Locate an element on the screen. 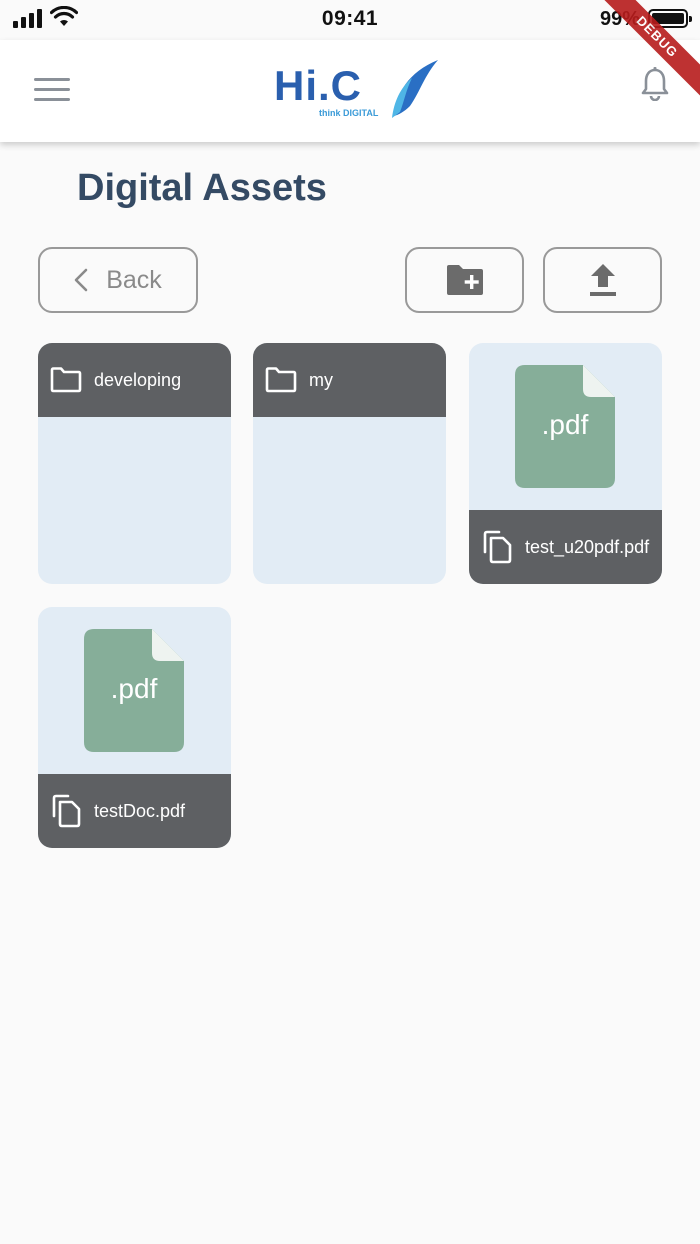  upload-button is located at coordinates (602, 280).